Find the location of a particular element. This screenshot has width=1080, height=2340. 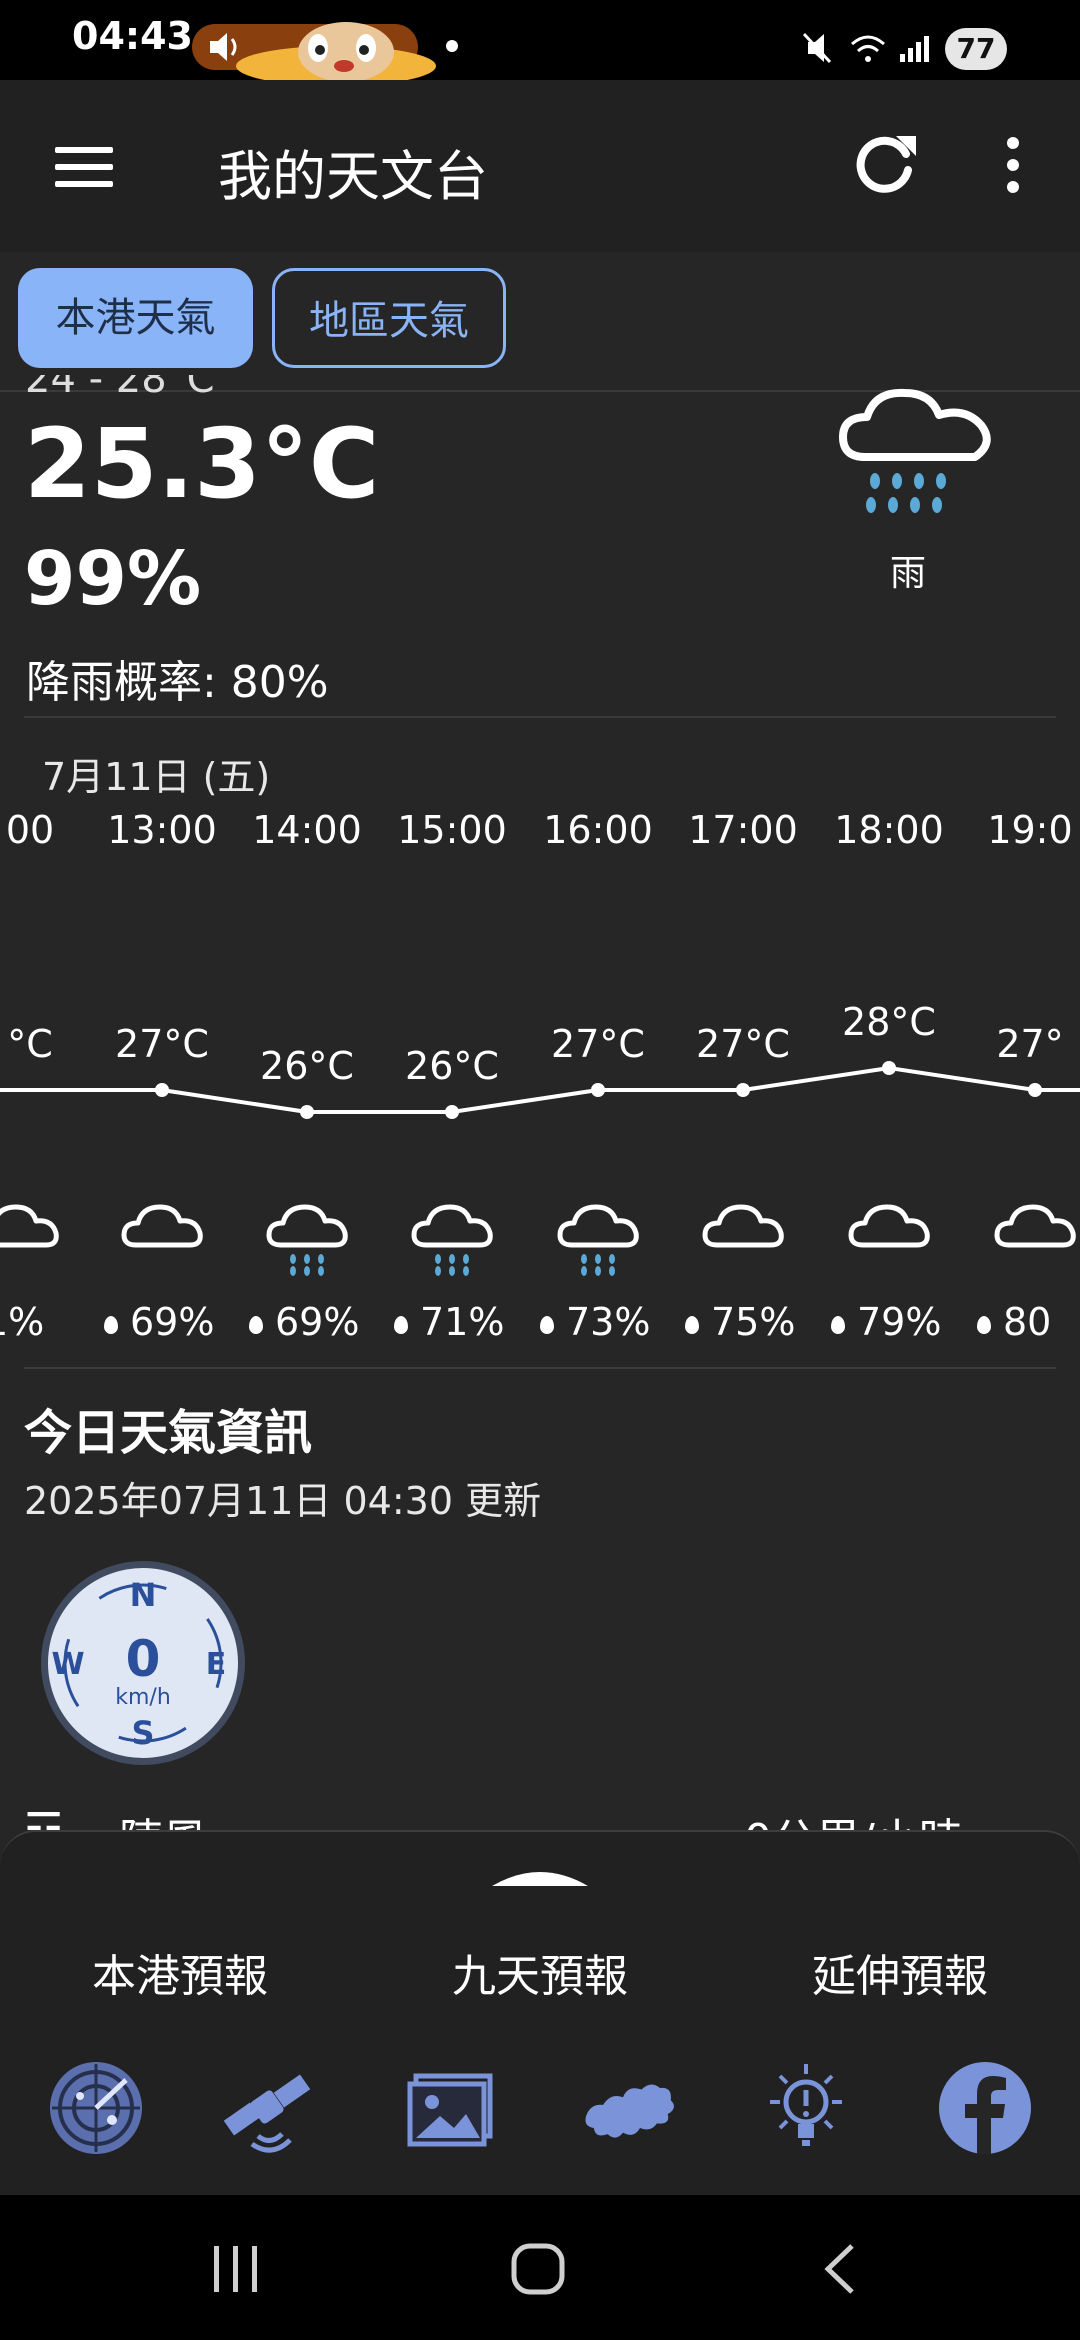

info-title: 今日天氣資訊 is located at coordinates (168, 1433).